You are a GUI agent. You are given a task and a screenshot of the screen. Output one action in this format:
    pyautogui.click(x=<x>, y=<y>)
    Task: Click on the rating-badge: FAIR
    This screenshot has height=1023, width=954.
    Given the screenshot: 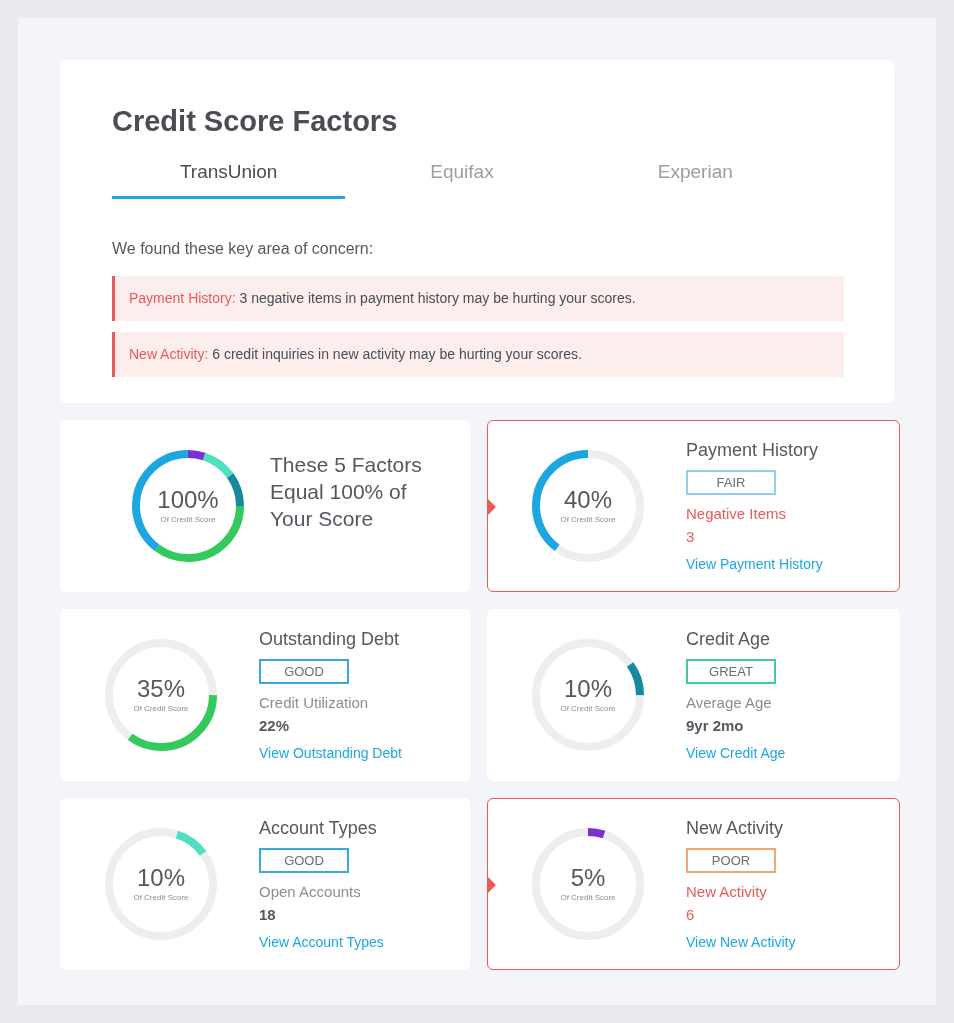 What is the action you would take?
    pyautogui.click(x=731, y=482)
    